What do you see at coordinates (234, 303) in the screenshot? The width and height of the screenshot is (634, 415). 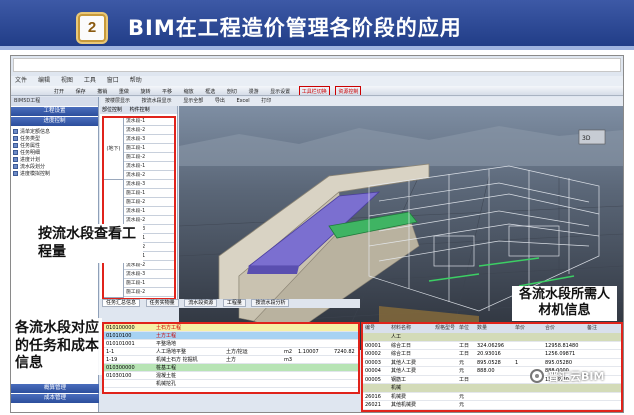 I see `tab-quantity: 工程量` at bounding box center [234, 303].